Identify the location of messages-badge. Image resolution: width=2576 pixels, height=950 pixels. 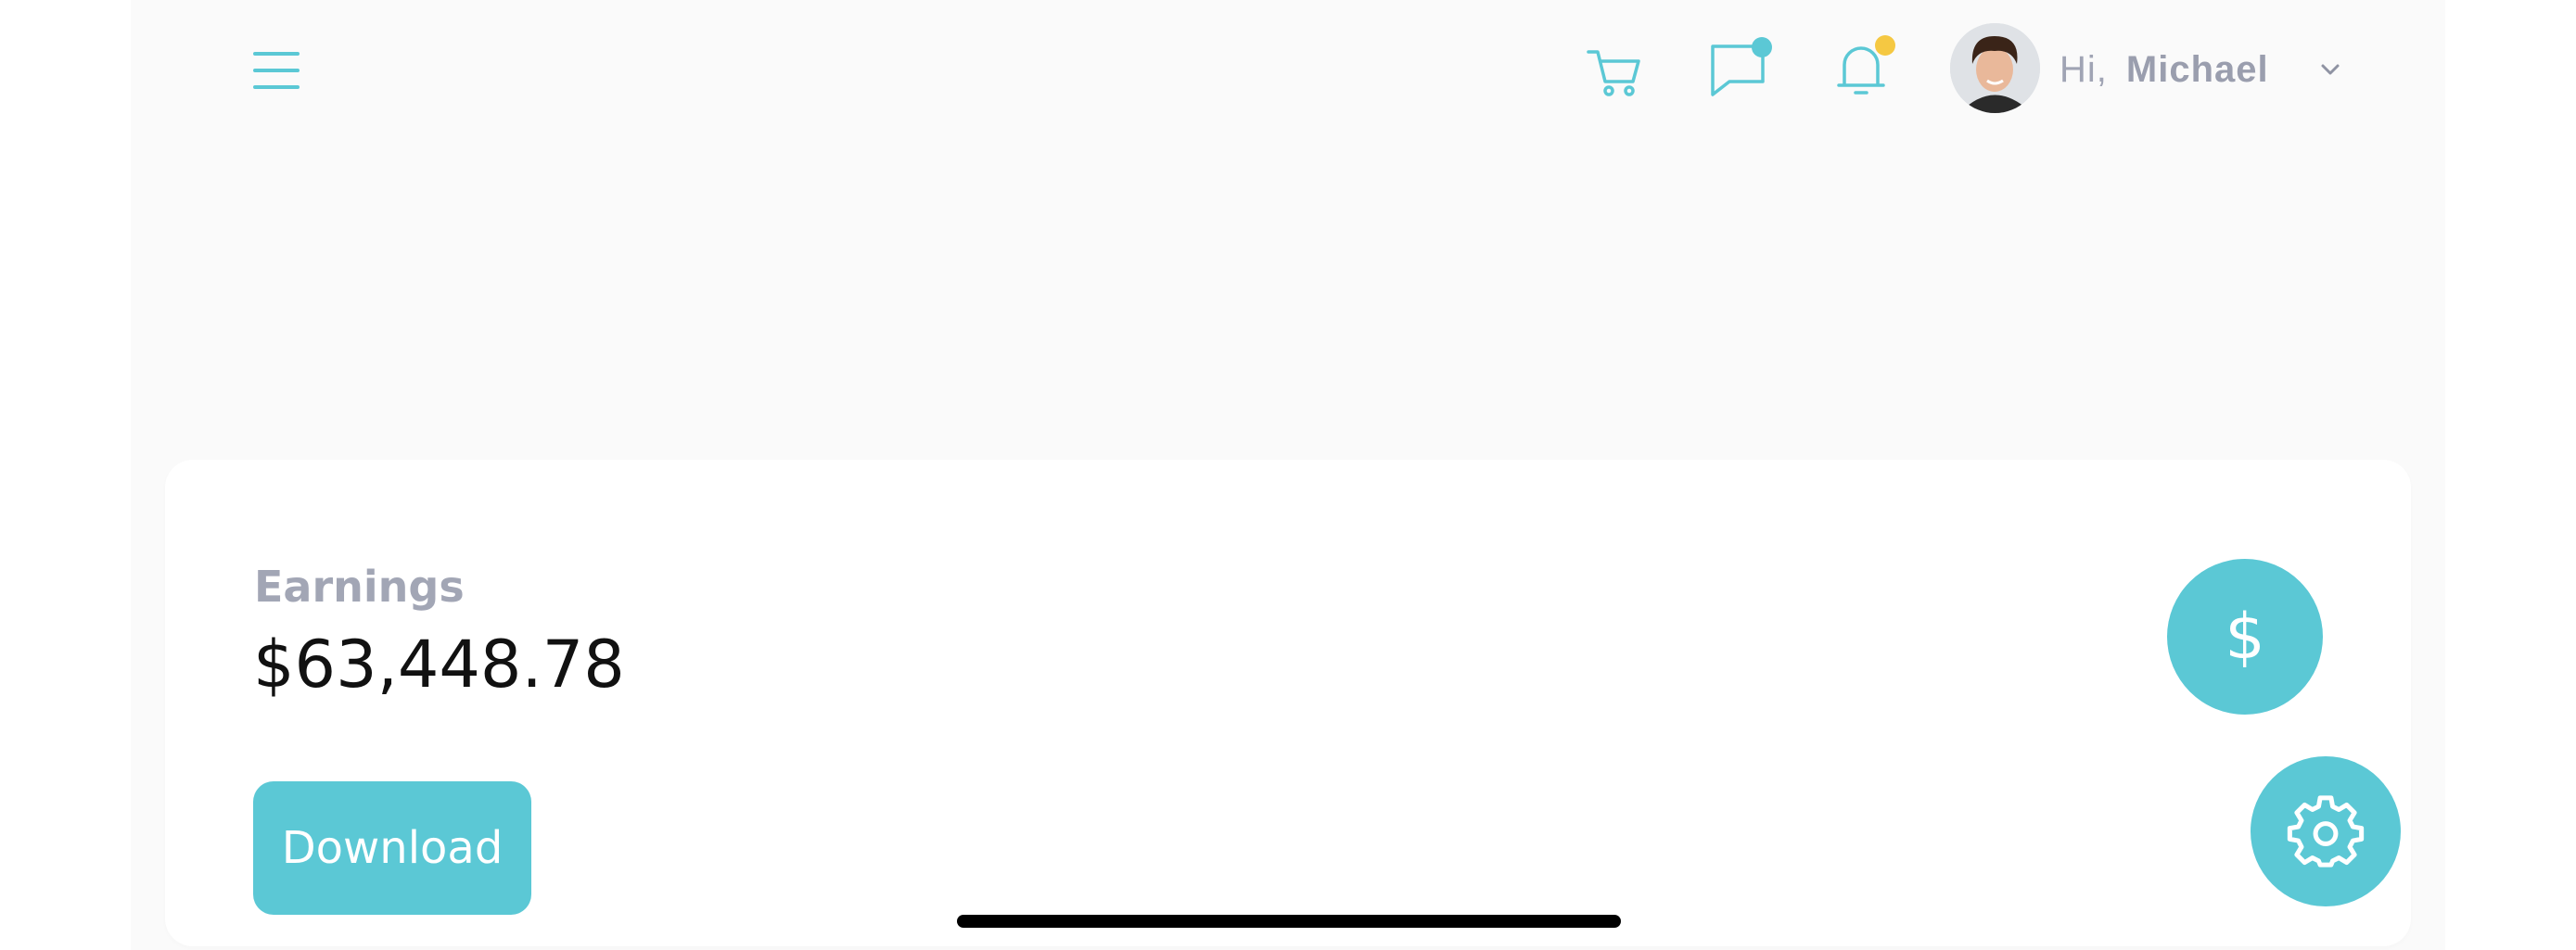
(1762, 47).